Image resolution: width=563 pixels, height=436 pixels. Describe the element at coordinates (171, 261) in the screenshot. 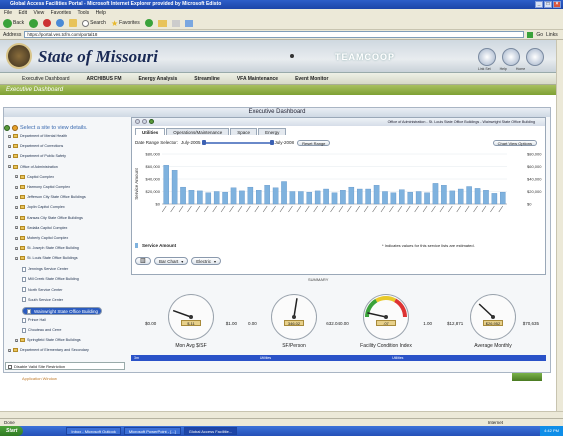

I see `chart-type-select: Bar Chart ▾` at that location.